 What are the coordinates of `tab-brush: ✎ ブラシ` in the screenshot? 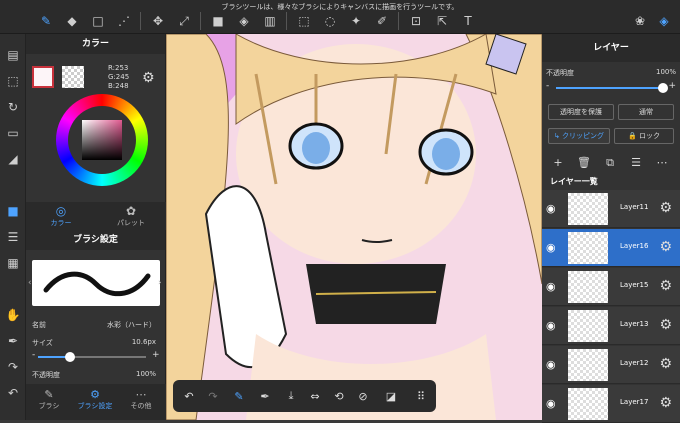 It's located at (49, 399).